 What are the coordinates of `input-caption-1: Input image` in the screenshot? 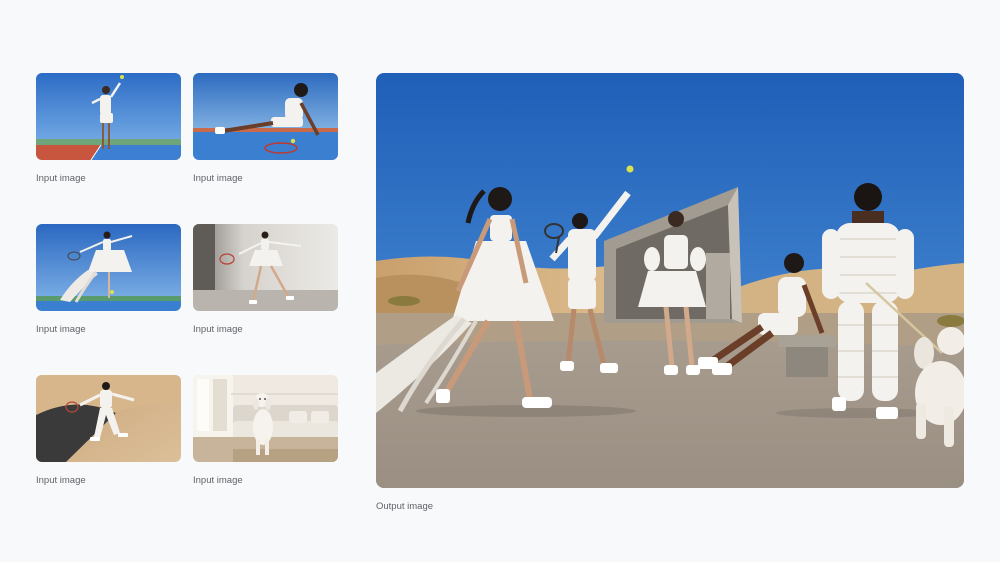 It's located at (61, 178).